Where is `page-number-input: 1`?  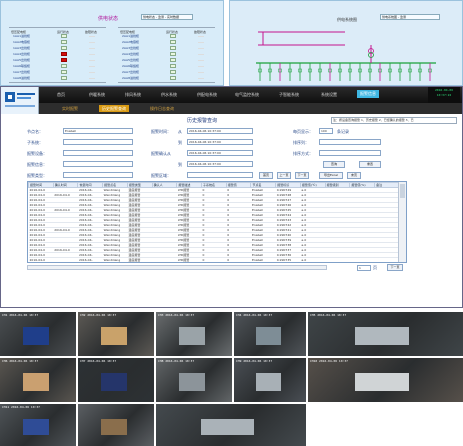
page-number-input: 1 is located at coordinates (364, 268).